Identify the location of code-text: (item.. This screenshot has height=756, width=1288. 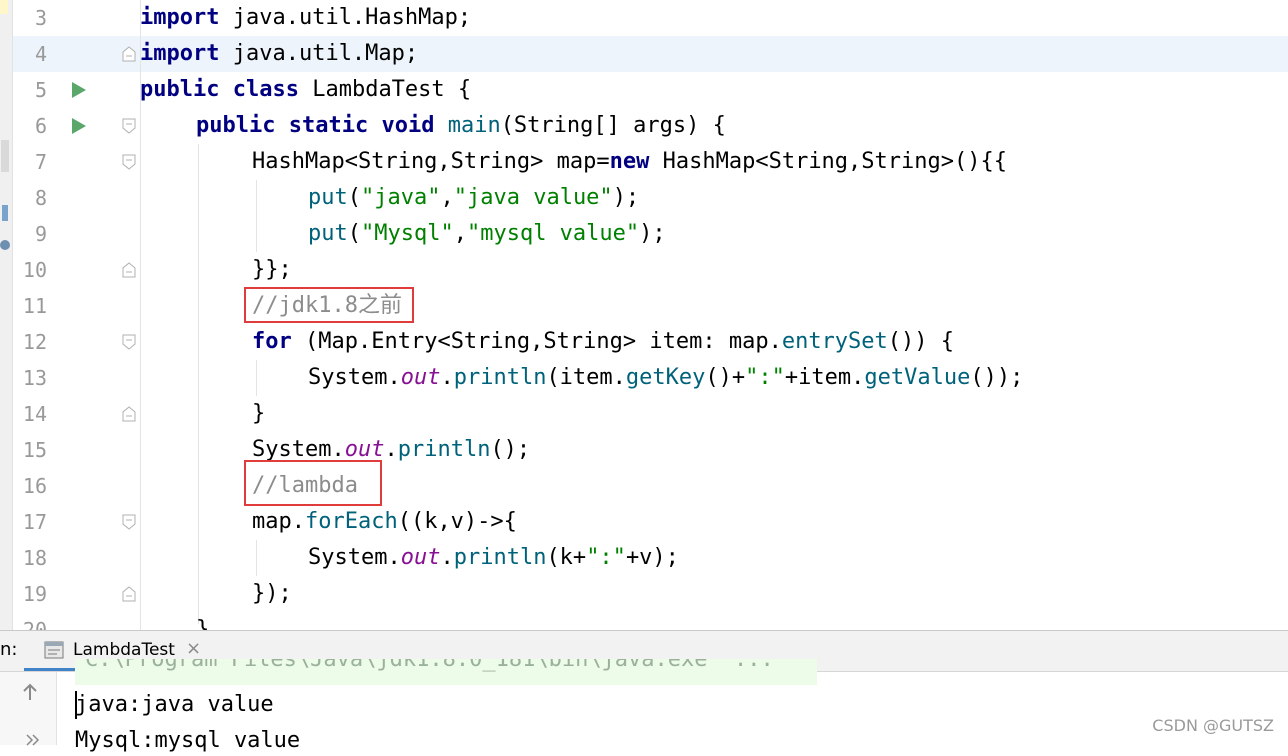
(586, 377).